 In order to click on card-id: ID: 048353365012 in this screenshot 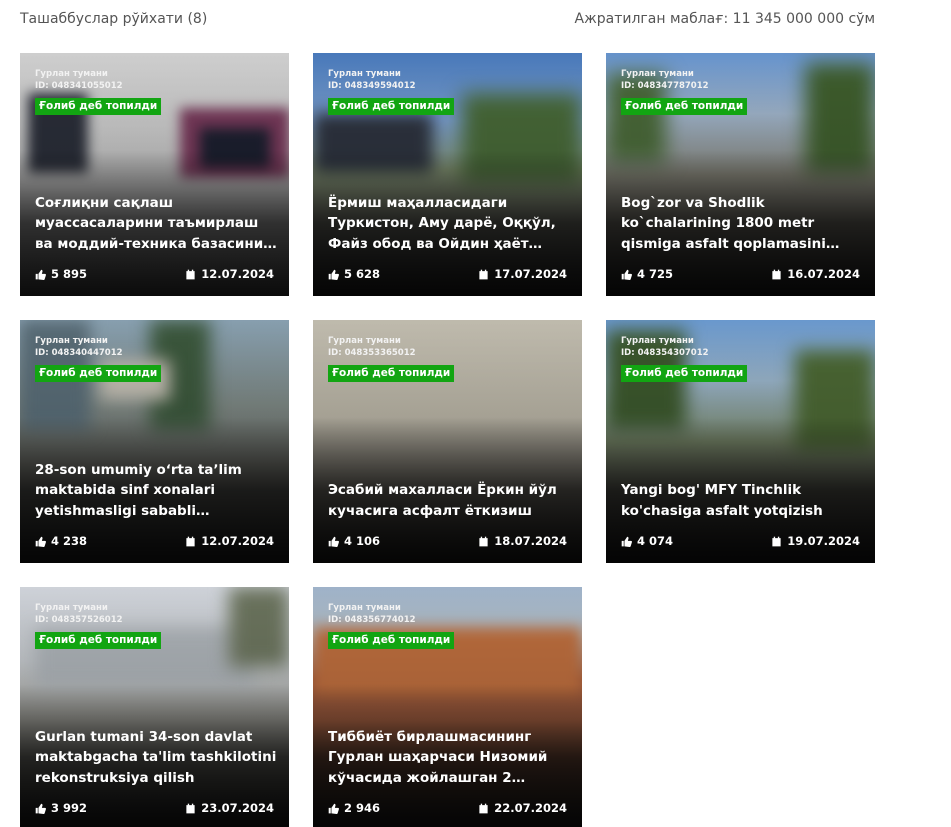, I will do `click(372, 353)`.